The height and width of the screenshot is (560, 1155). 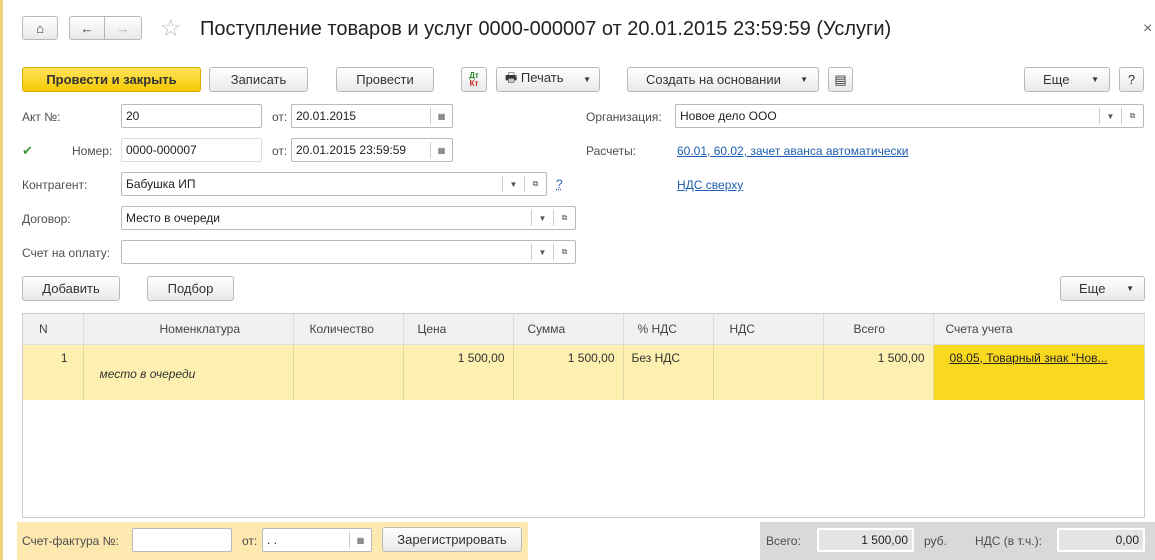 I want to click on report-button: ▤, so click(x=840, y=79).